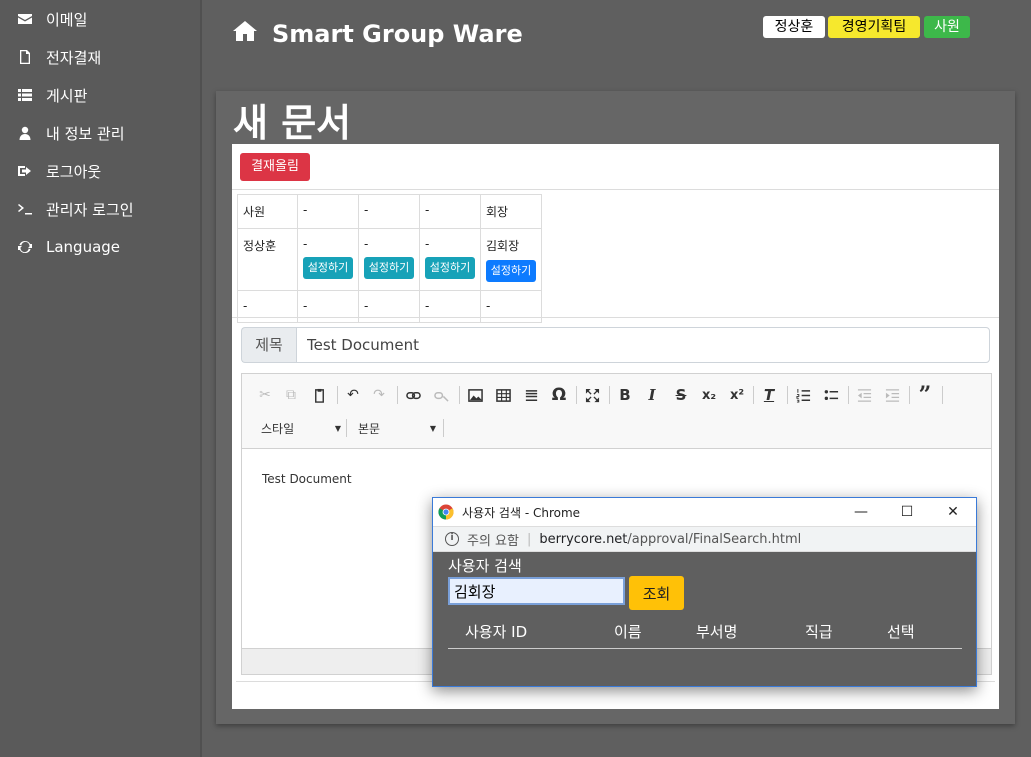  I want to click on rank-badge: 사원, so click(947, 27).